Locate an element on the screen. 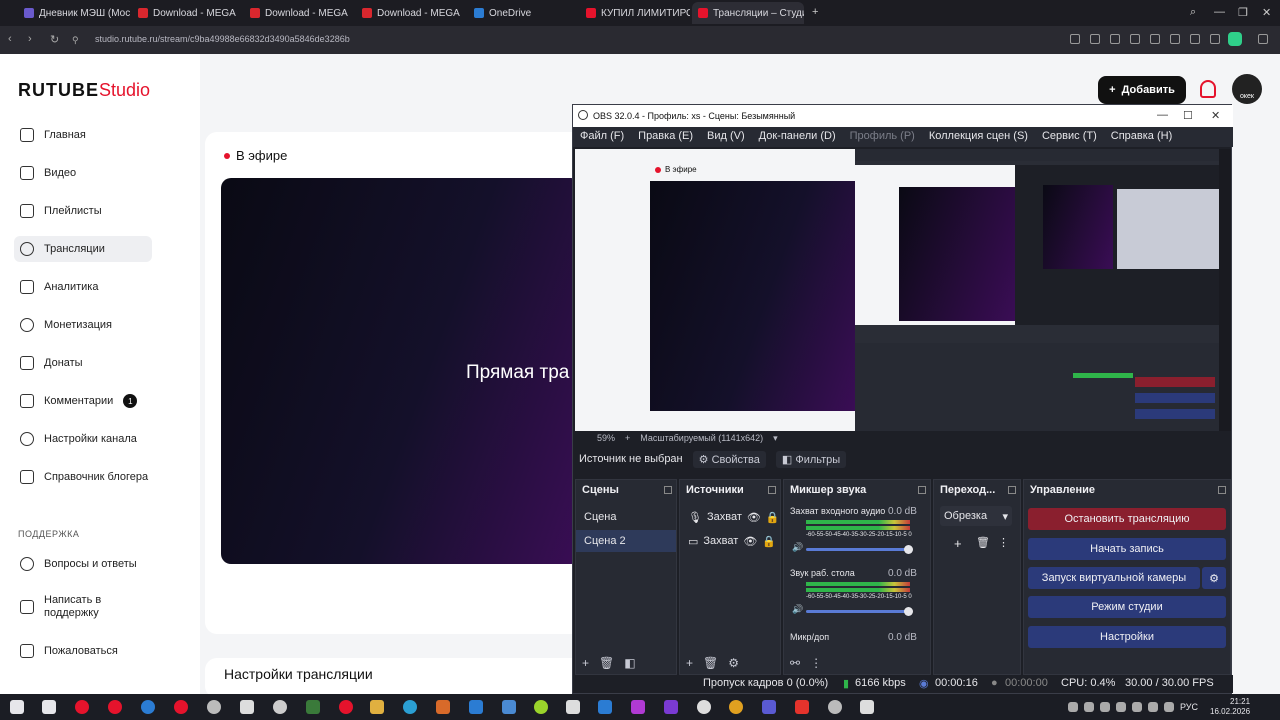 The image size is (1280, 720). menu-docks: Док-панели (D) is located at coordinates (797, 137).